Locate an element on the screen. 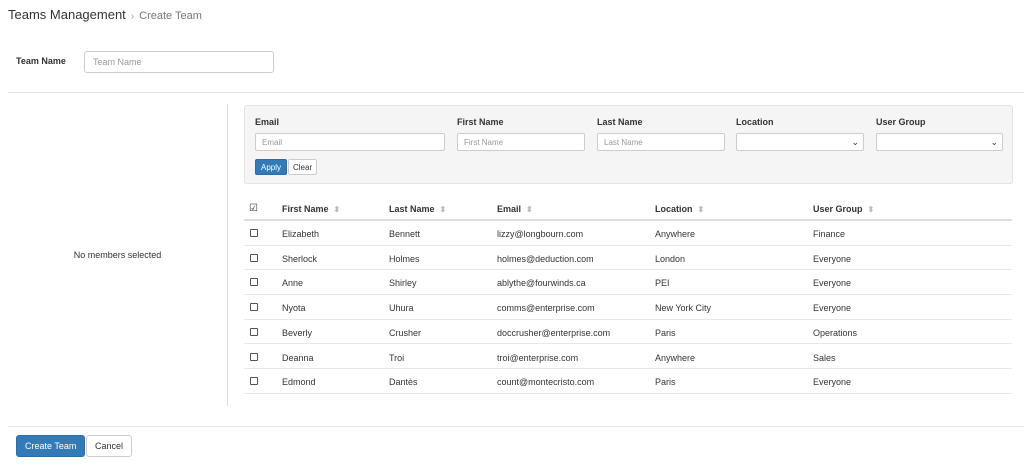 The width and height of the screenshot is (1024, 468). cell-last-name: Shirley is located at coordinates (403, 283).